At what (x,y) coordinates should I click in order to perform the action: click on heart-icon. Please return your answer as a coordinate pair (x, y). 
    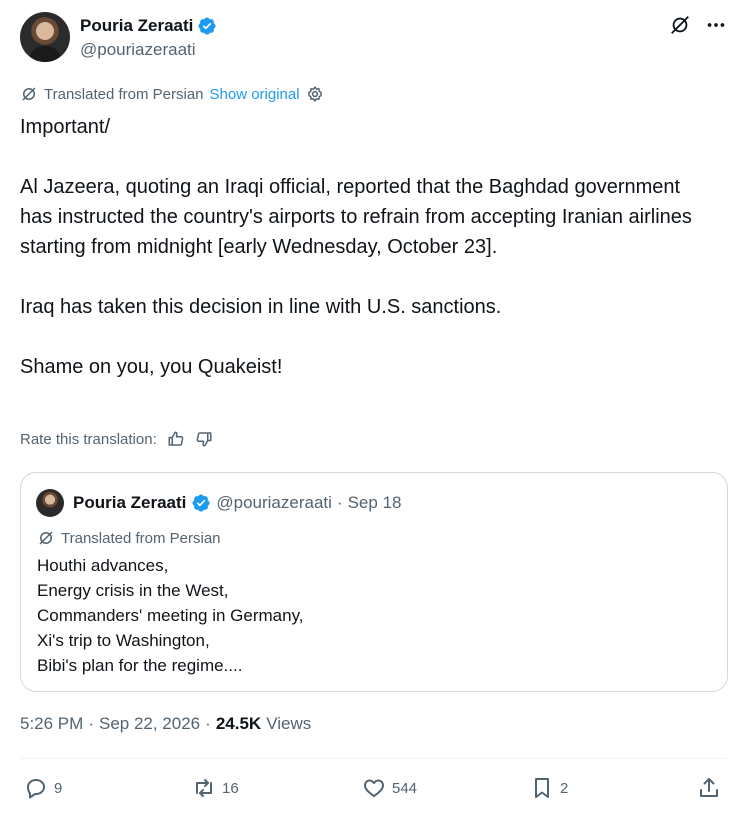
    Looking at the image, I should click on (374, 788).